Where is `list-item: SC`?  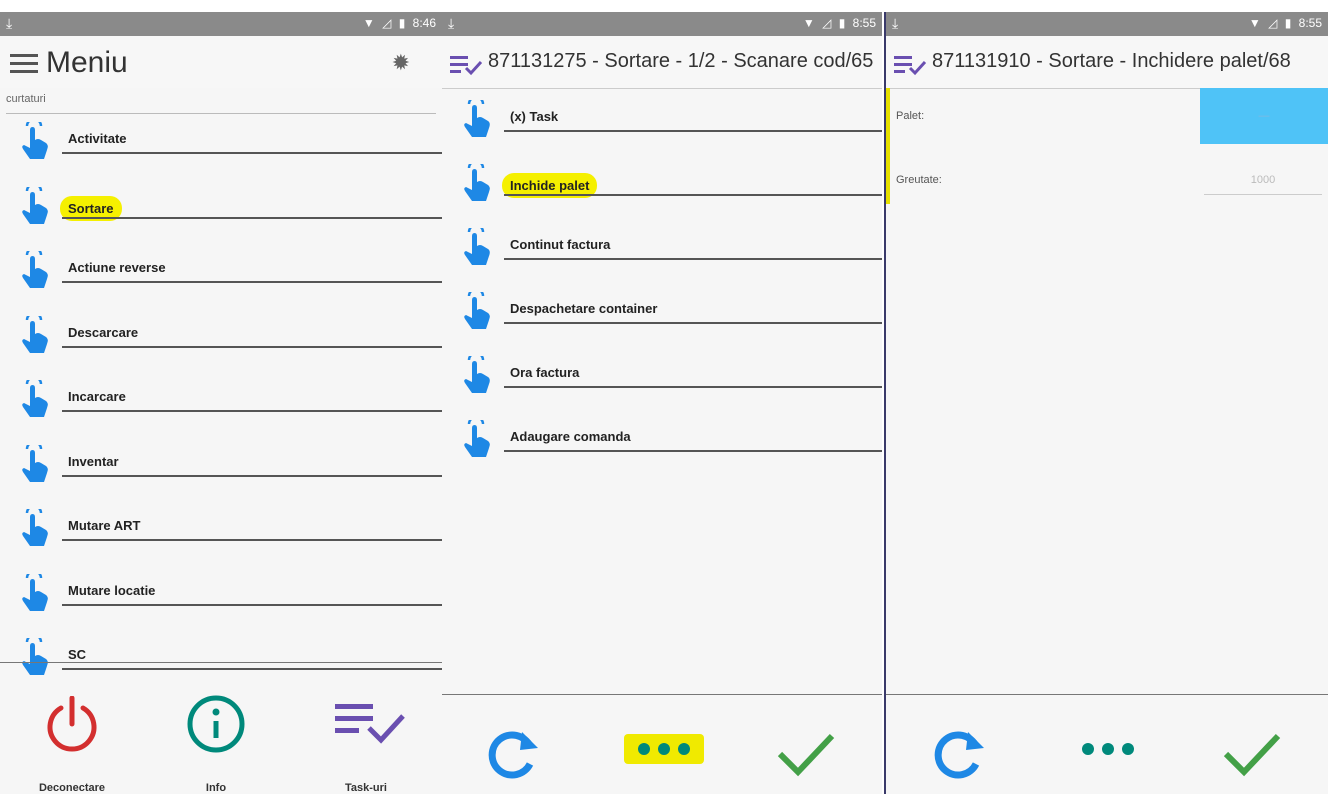
list-item: SC is located at coordinates (221, 660).